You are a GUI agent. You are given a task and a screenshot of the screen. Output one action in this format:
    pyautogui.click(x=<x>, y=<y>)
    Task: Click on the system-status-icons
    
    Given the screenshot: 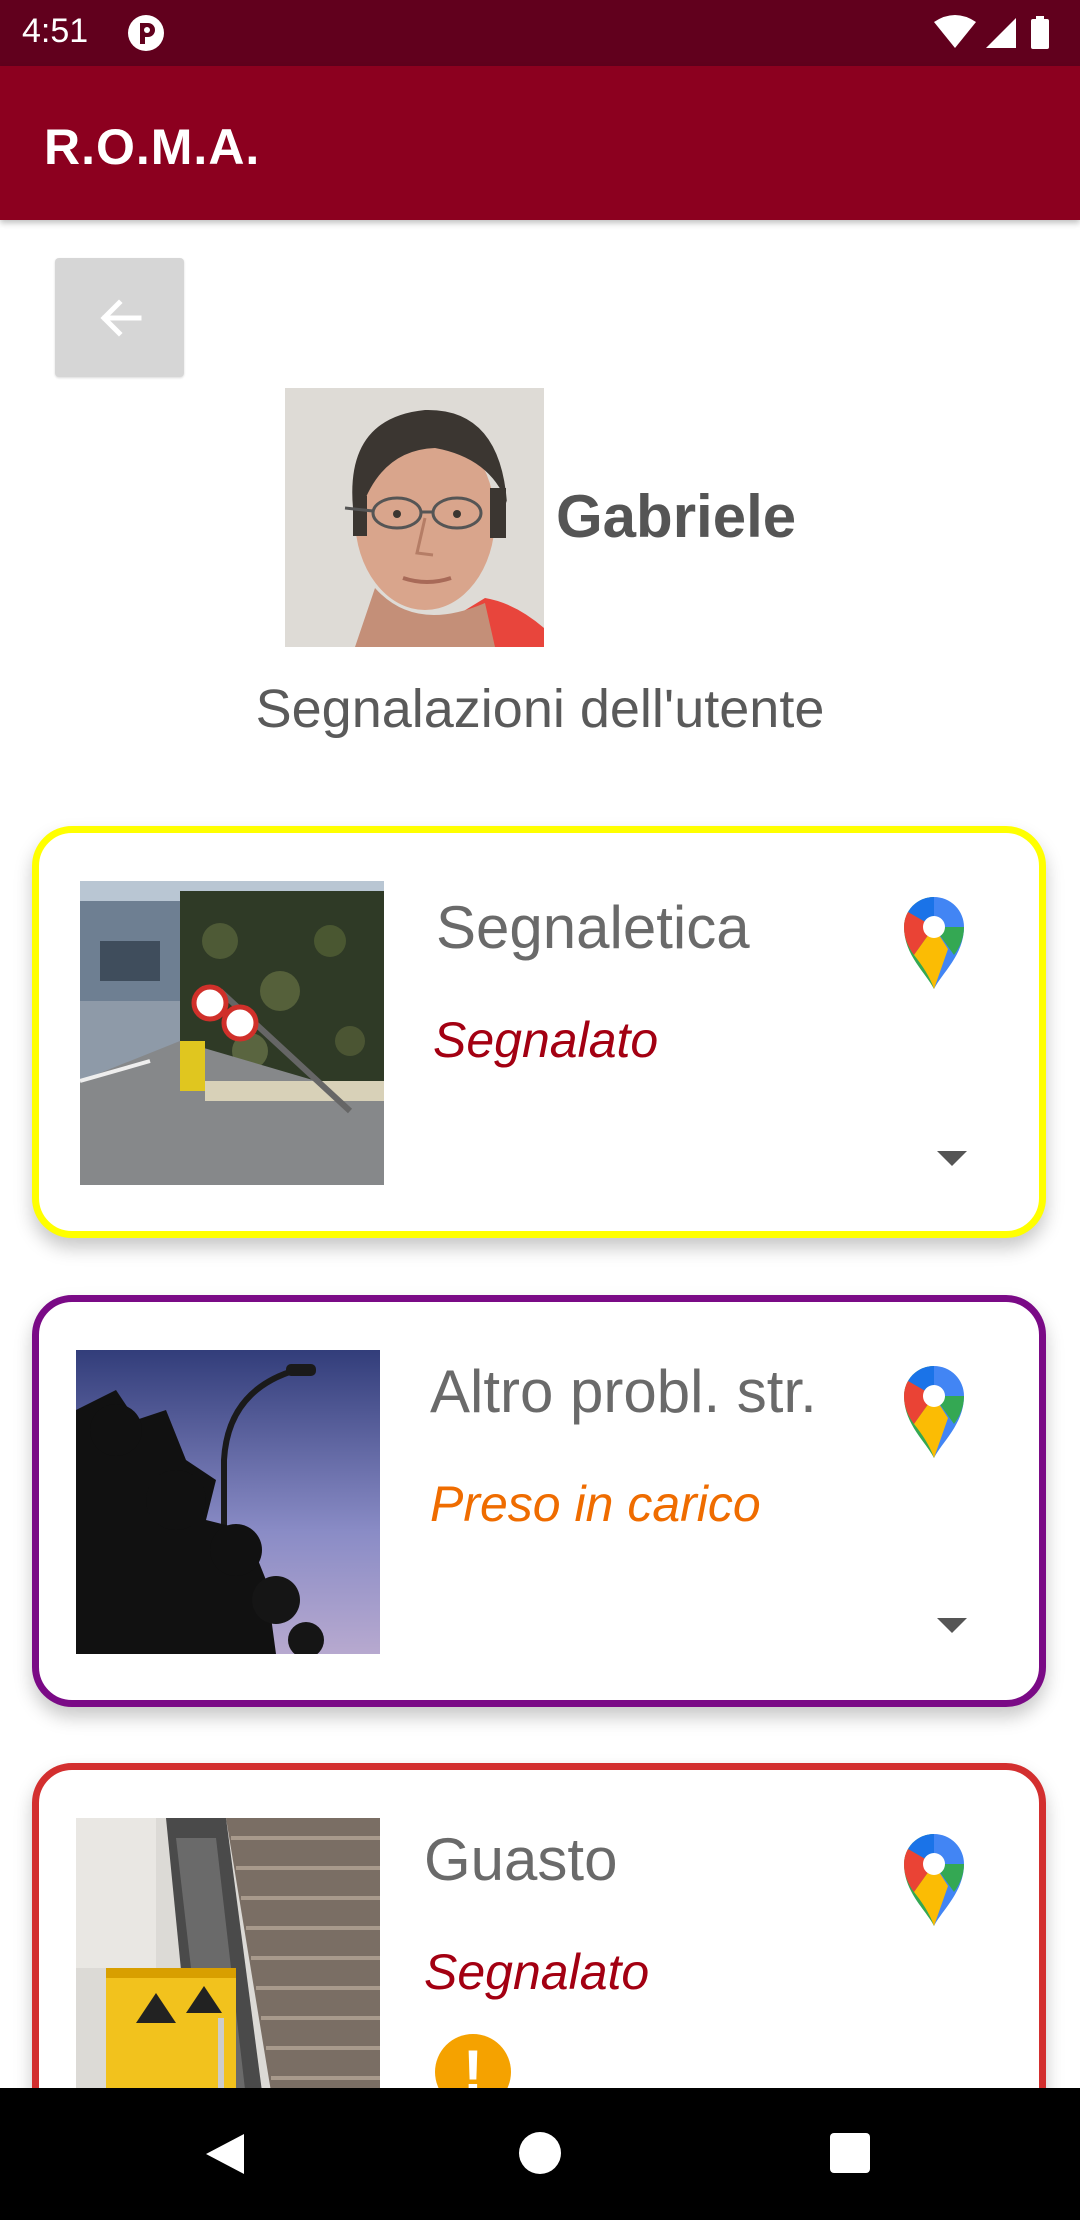 What is the action you would take?
    pyautogui.click(x=991, y=32)
    